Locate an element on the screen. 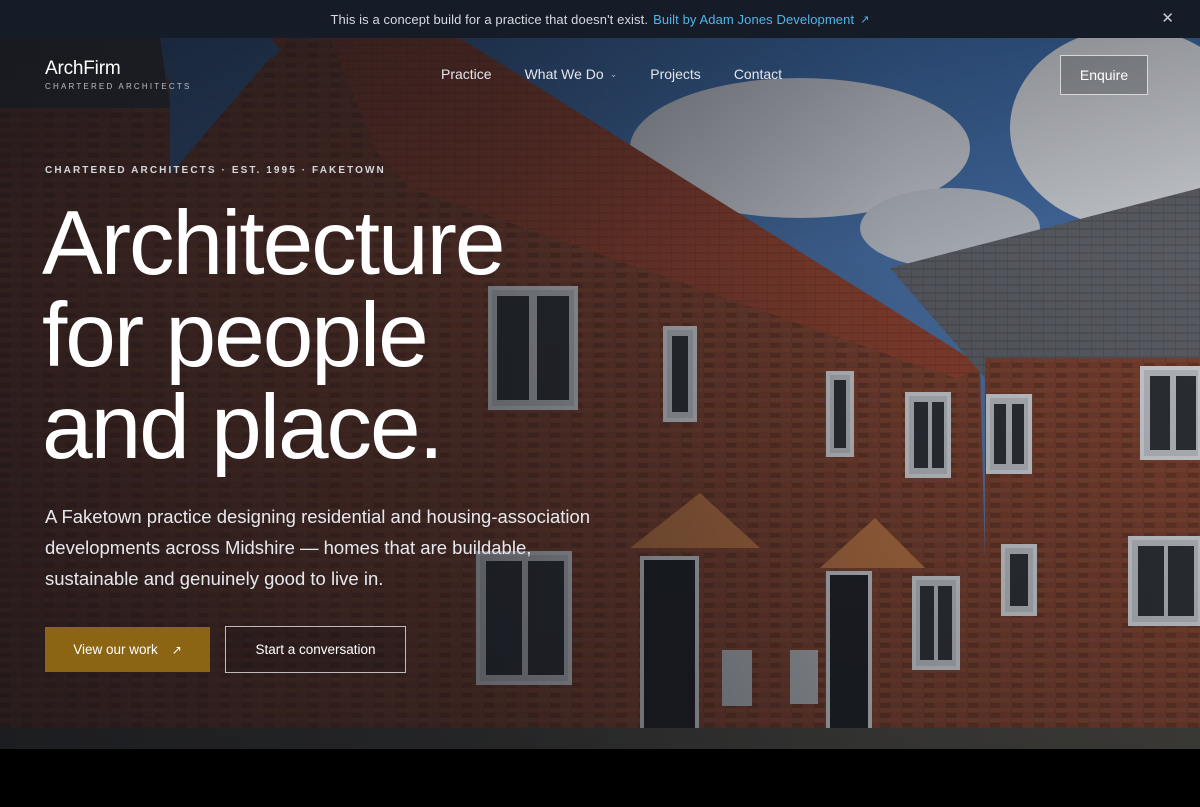 Image resolution: width=1200 pixels, height=807 pixels. nav-item-label: Contact is located at coordinates (758, 74).